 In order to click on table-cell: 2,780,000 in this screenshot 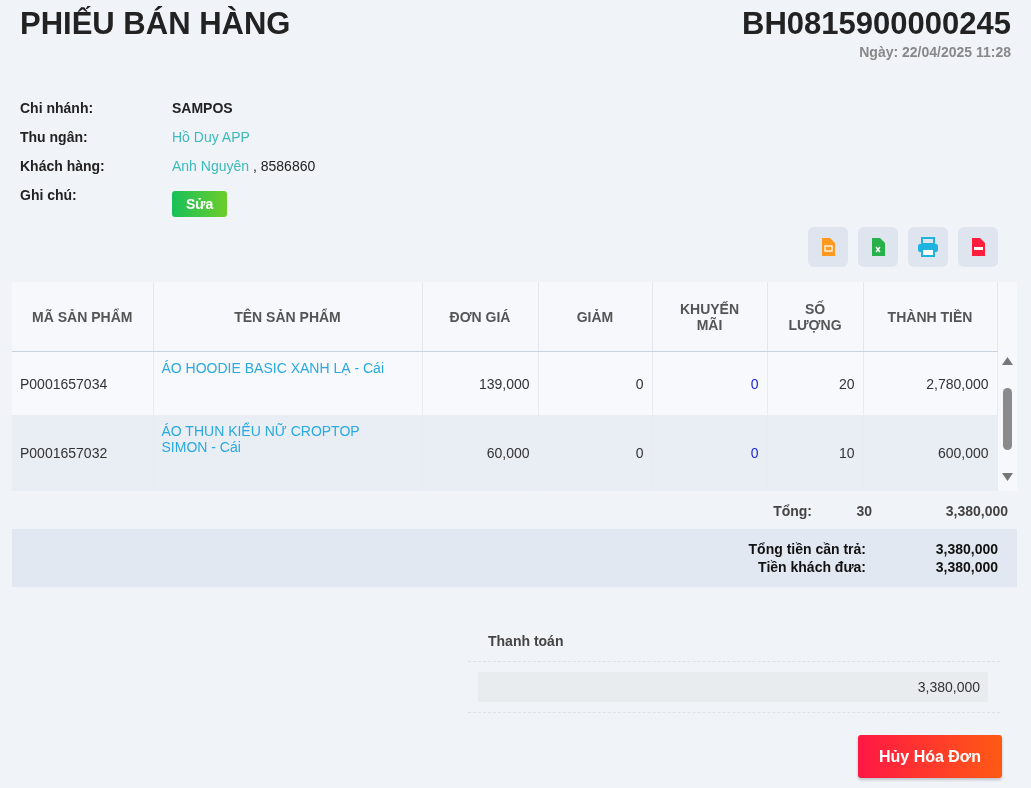, I will do `click(930, 383)`.